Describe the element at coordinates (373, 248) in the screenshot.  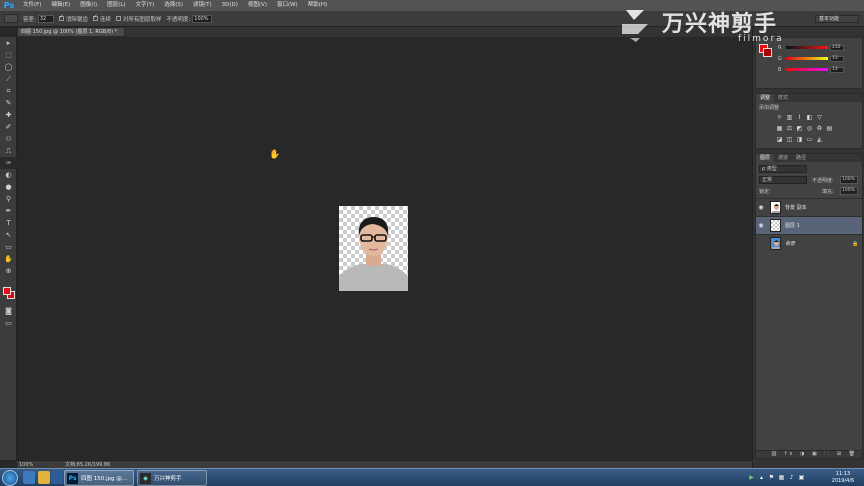
I see `document-canvas` at that location.